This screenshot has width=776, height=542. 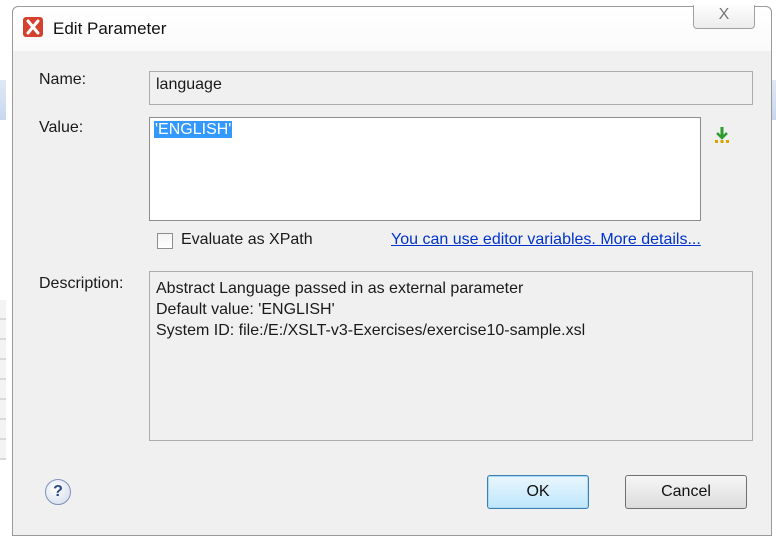 What do you see at coordinates (189, 84) in the screenshot?
I see `name-value: language` at bounding box center [189, 84].